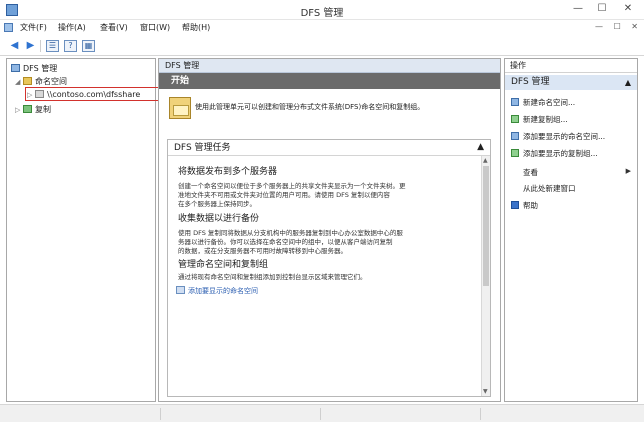 Image resolution: width=644 pixels, height=422 pixels. Describe the element at coordinates (15, 68) in the screenshot. I see `dfs-management-icon` at that location.